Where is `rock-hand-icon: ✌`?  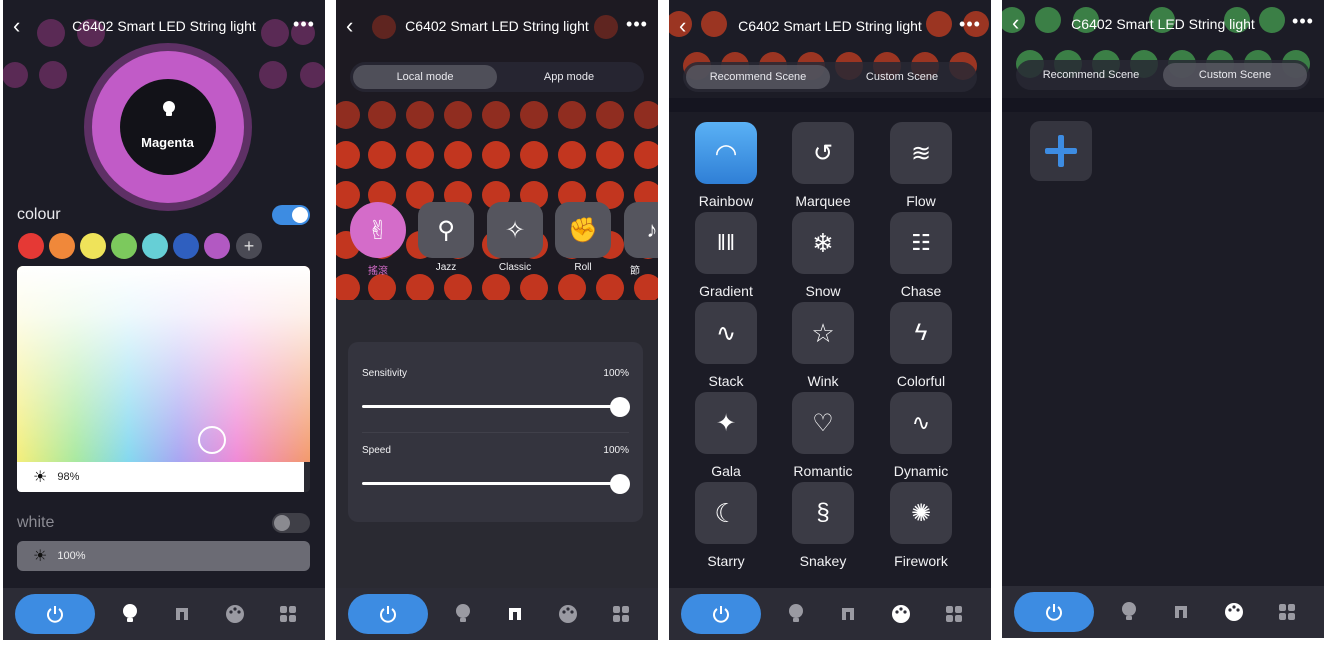 rock-hand-icon: ✌ is located at coordinates (378, 229).